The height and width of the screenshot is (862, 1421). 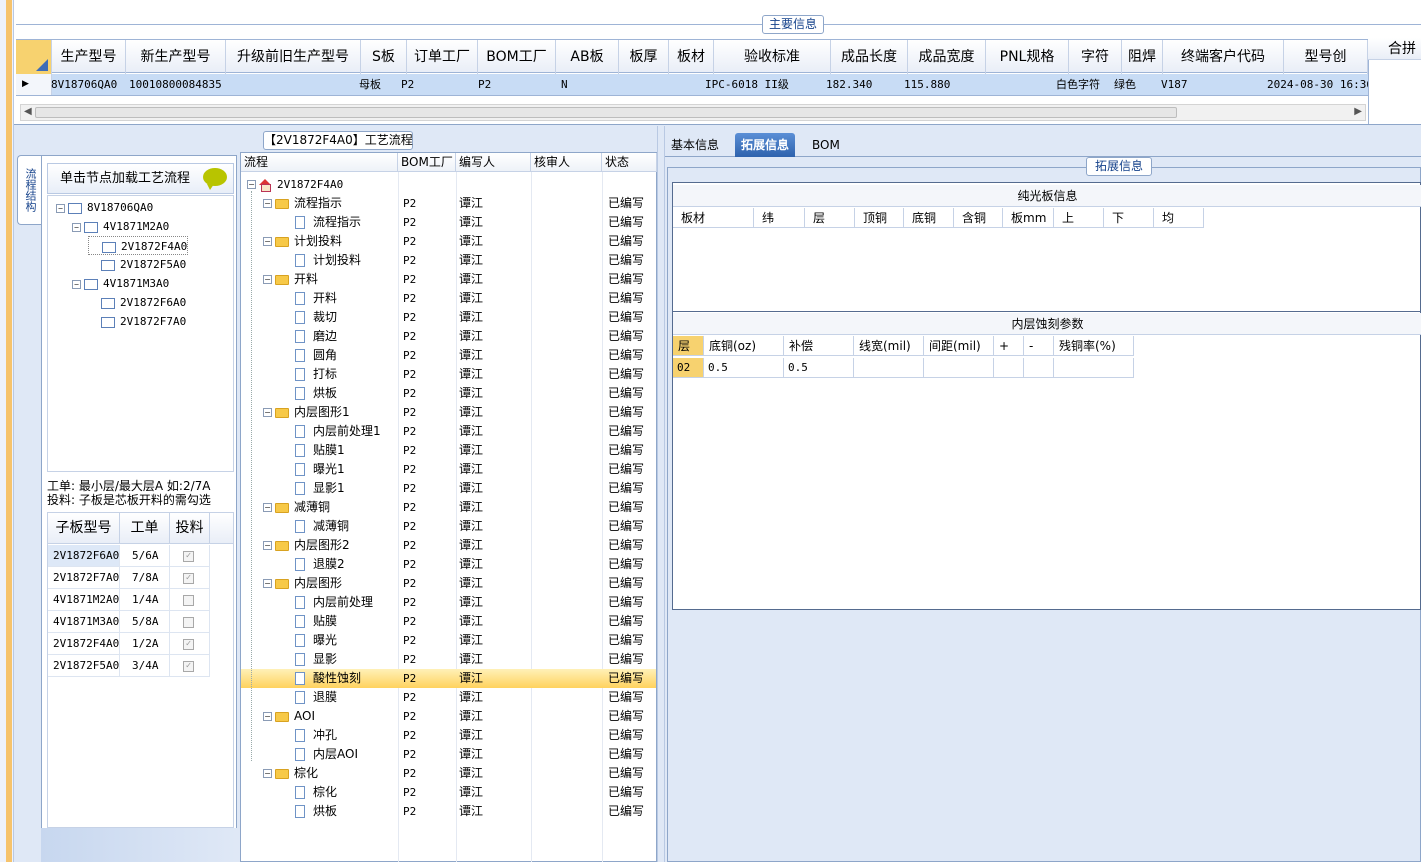 What do you see at coordinates (1179, 218) in the screenshot?
I see `light-board-header: 均` at bounding box center [1179, 218].